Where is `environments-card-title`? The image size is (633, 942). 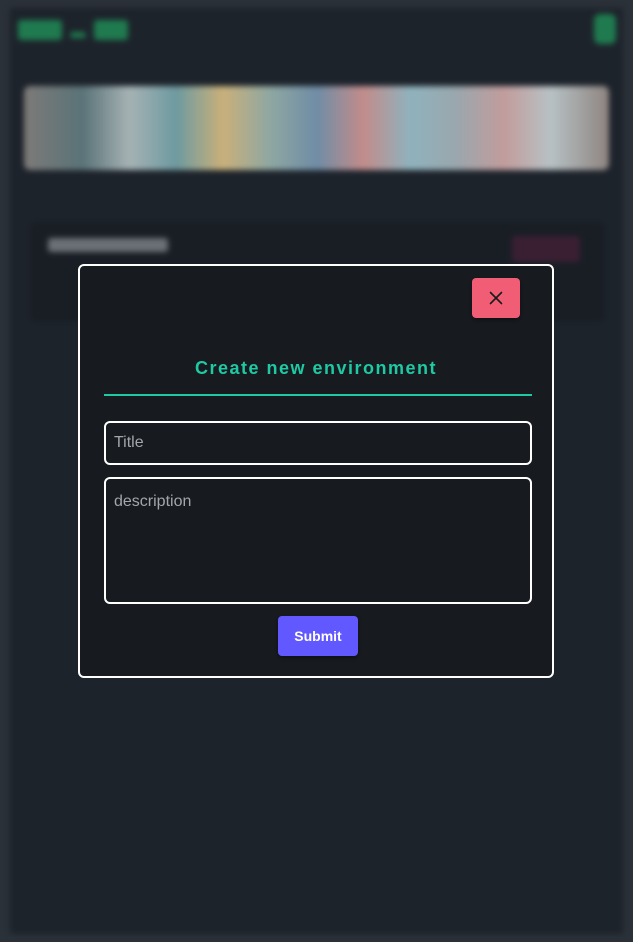
environments-card-title is located at coordinates (108, 245).